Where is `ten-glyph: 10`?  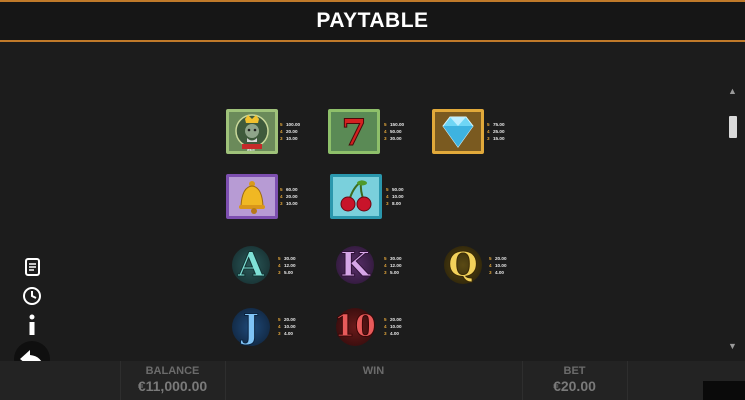 ten-glyph: 10 is located at coordinates (355, 326).